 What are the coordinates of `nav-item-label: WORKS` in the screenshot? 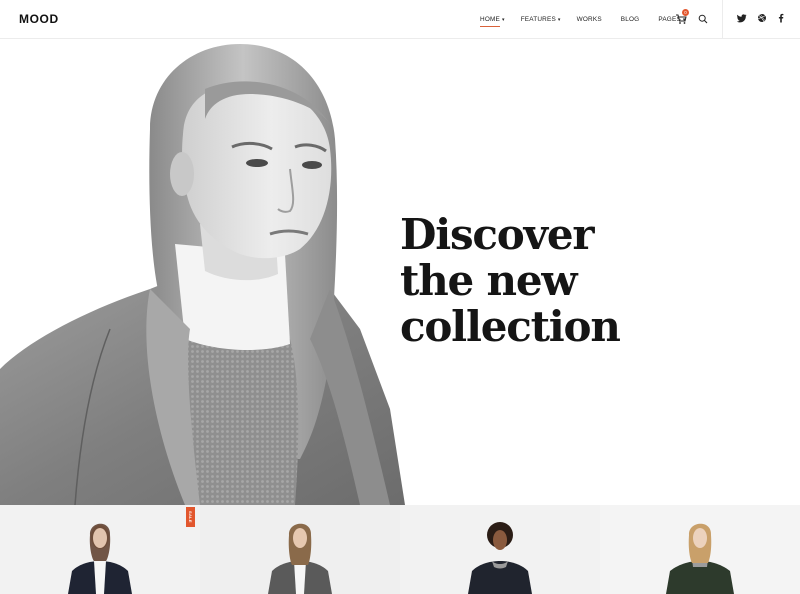 It's located at (589, 19).